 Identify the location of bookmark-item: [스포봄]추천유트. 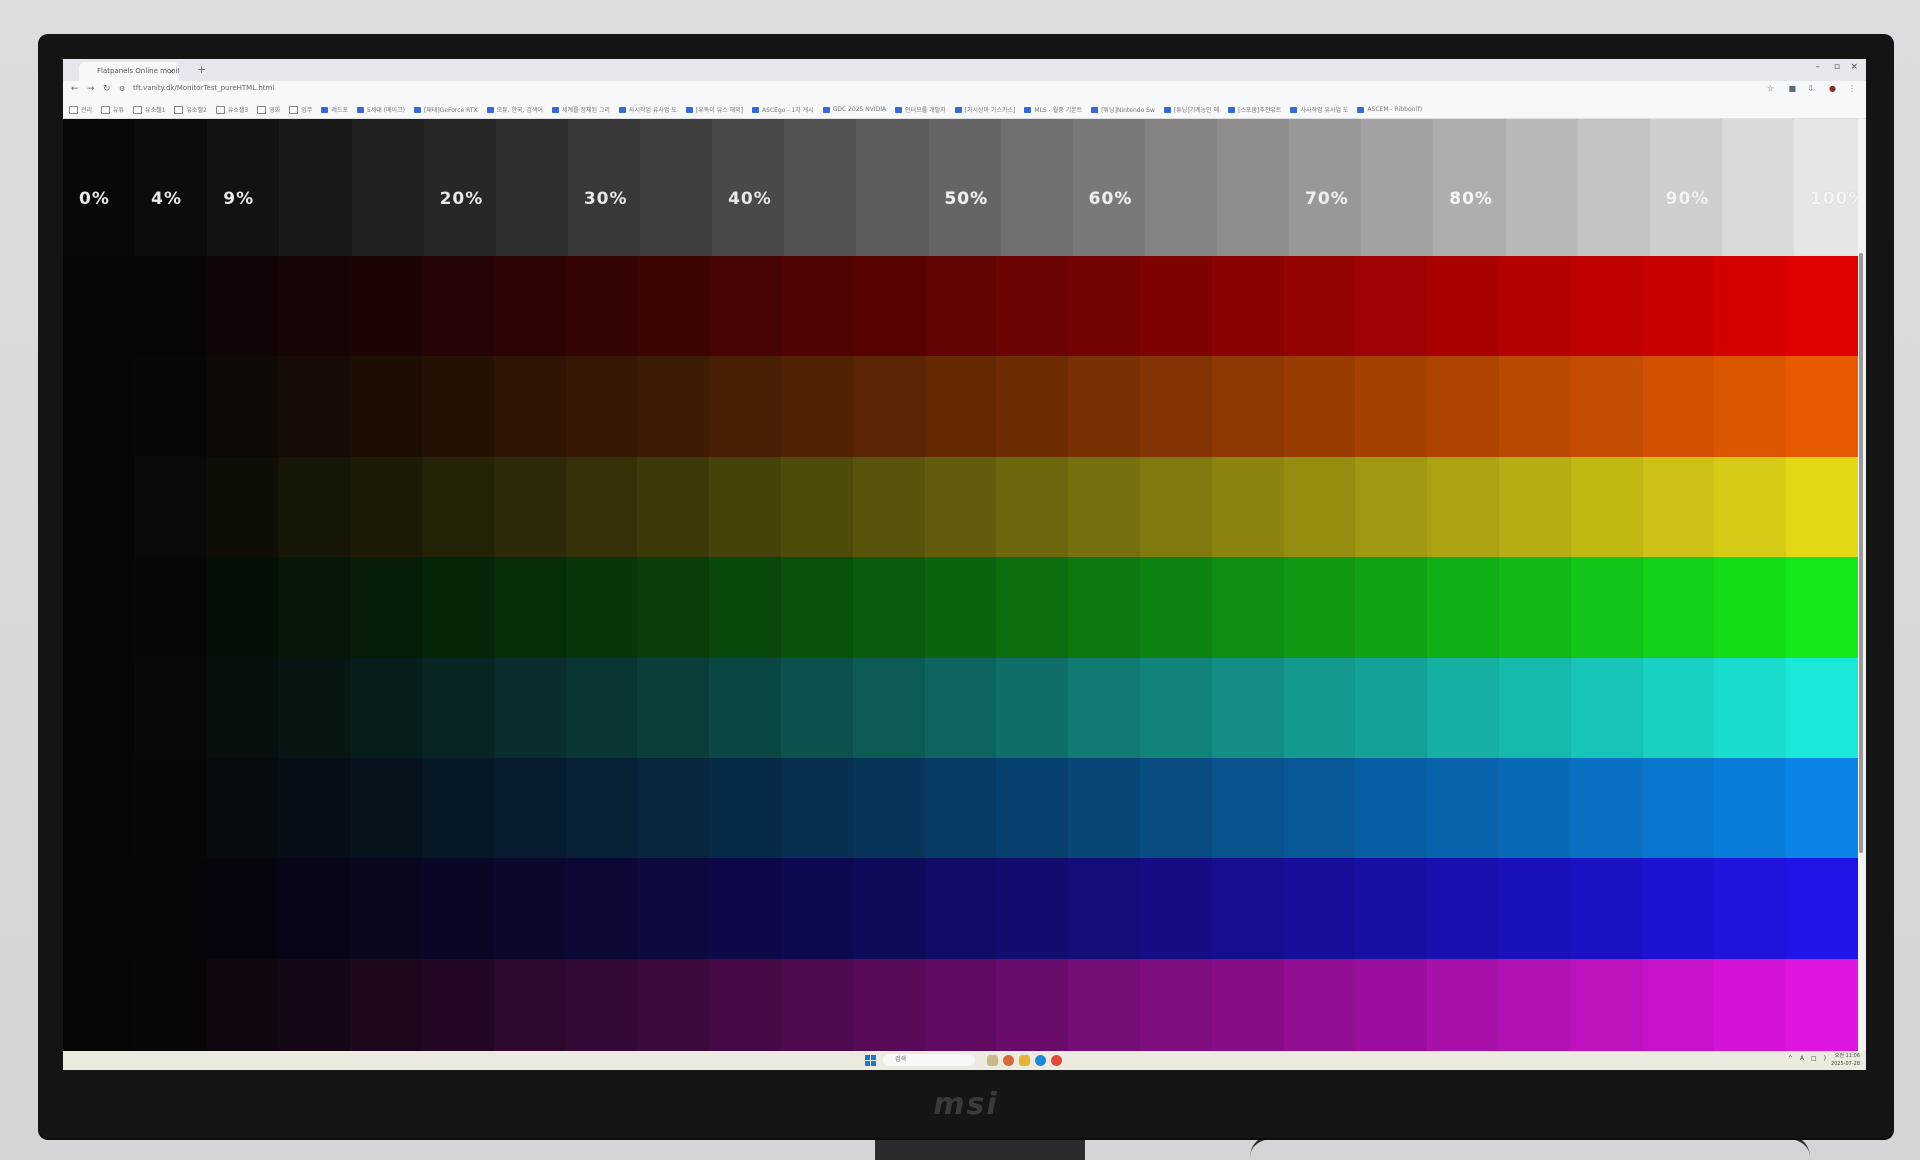
(1254, 109).